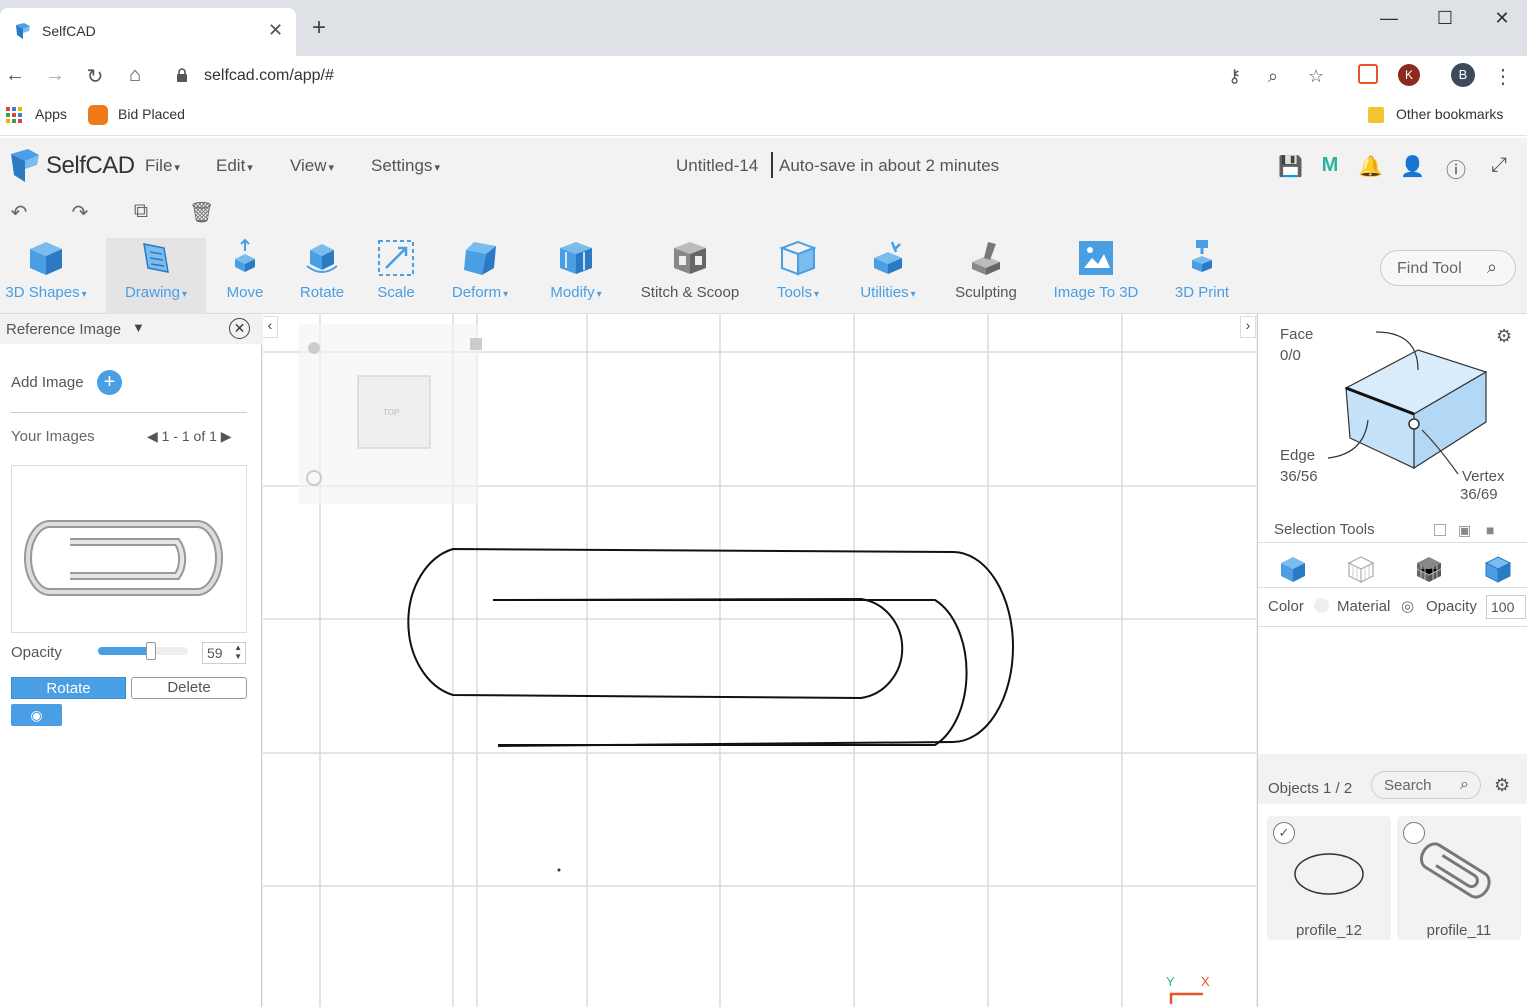 Image resolution: width=1527 pixels, height=1007 pixels. Describe the element at coordinates (1297, 455) in the screenshot. I see `edge-label: Edge` at that location.